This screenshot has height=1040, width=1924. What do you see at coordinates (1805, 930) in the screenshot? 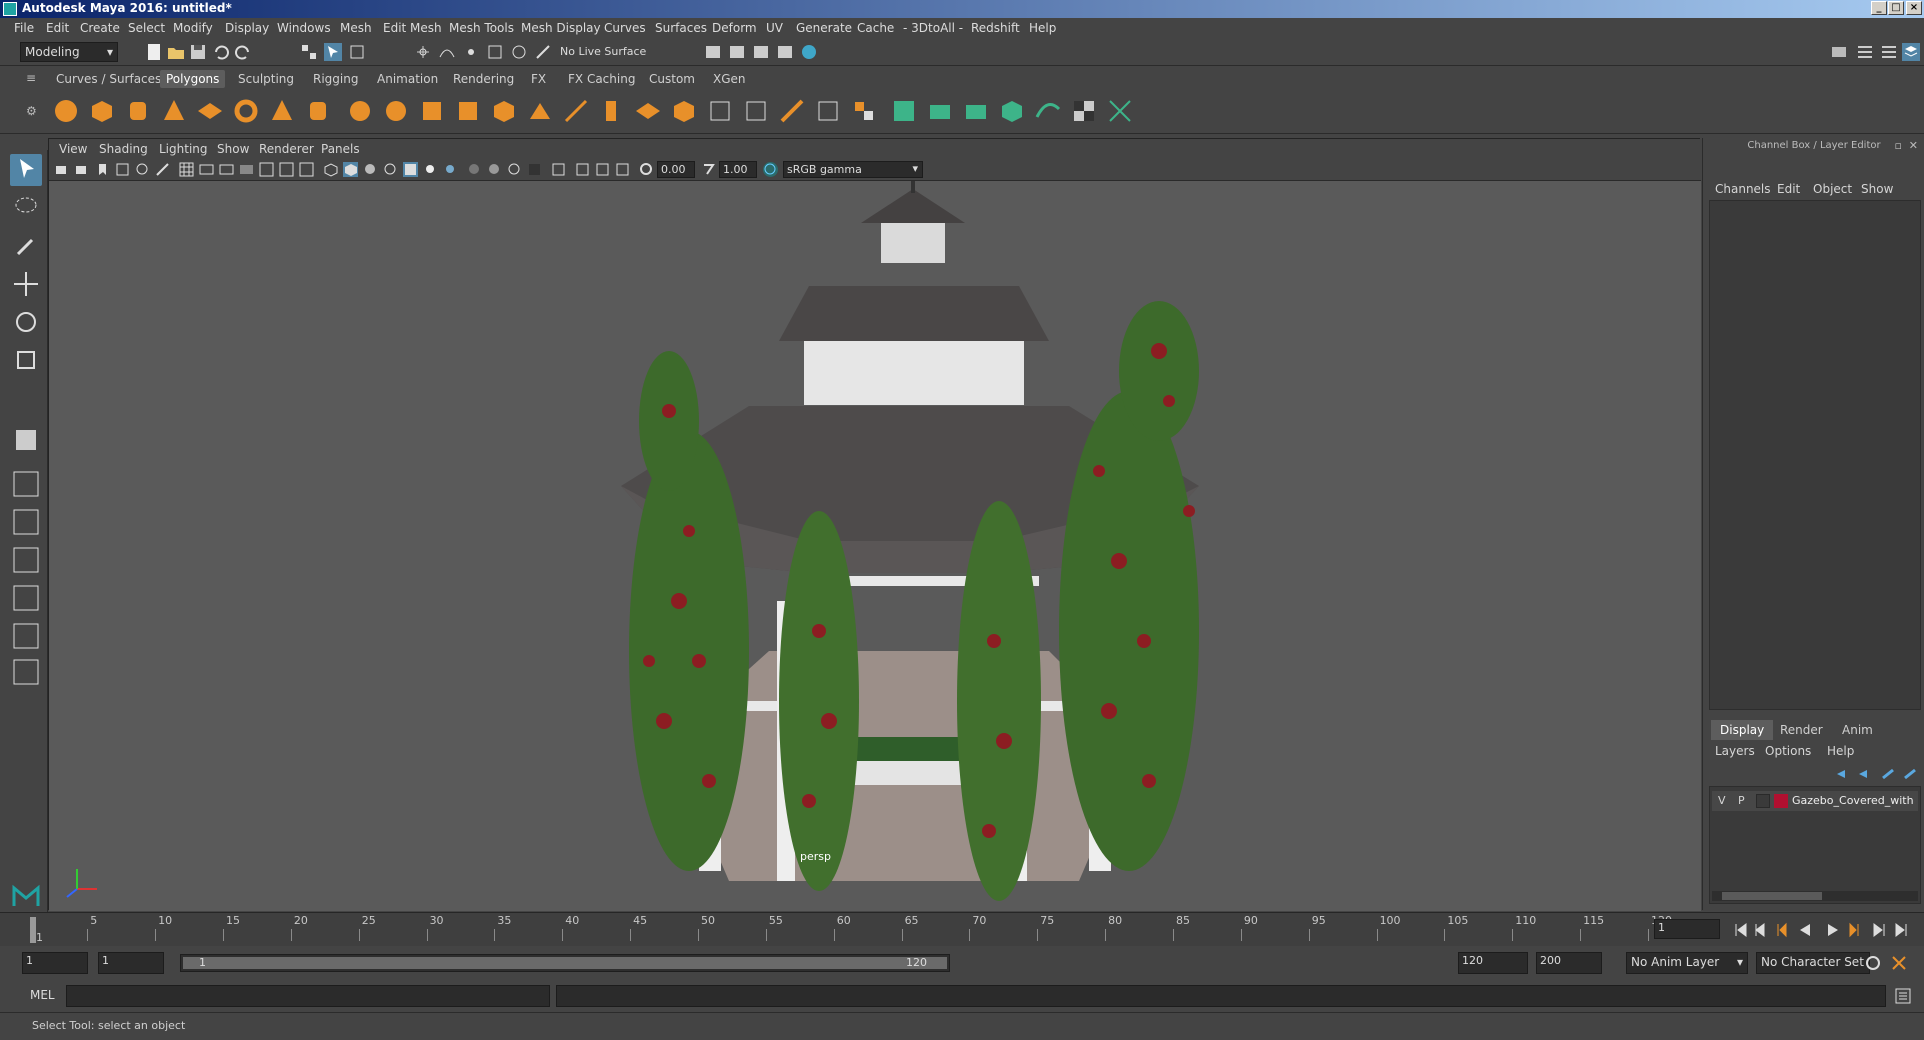
I see `play-backwards-icon` at bounding box center [1805, 930].